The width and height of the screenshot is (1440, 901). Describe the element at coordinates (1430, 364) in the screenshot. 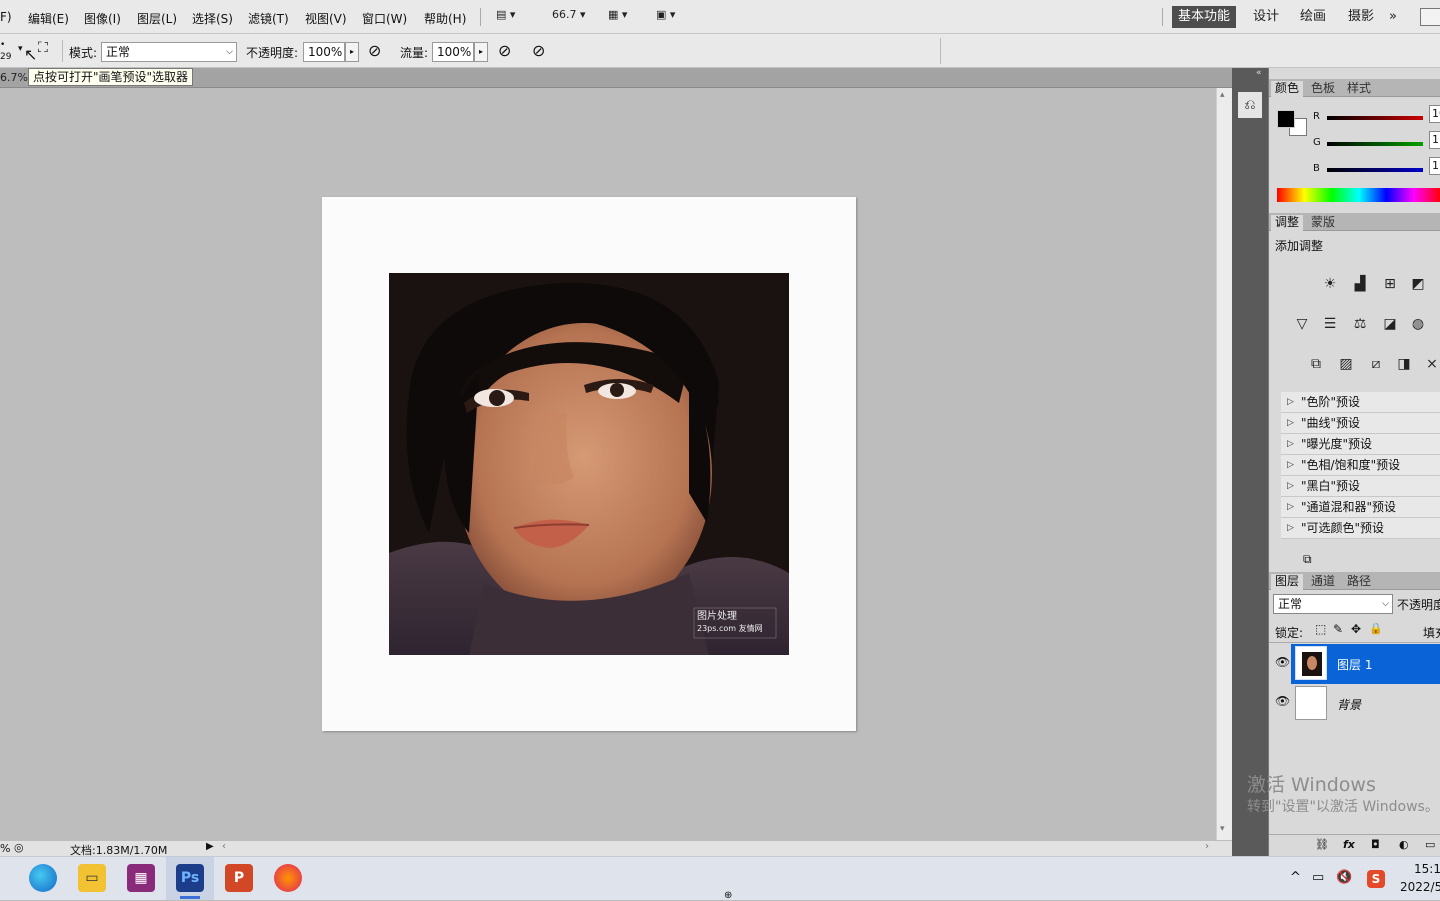

I see `gradient-map-icon: ⨯` at that location.